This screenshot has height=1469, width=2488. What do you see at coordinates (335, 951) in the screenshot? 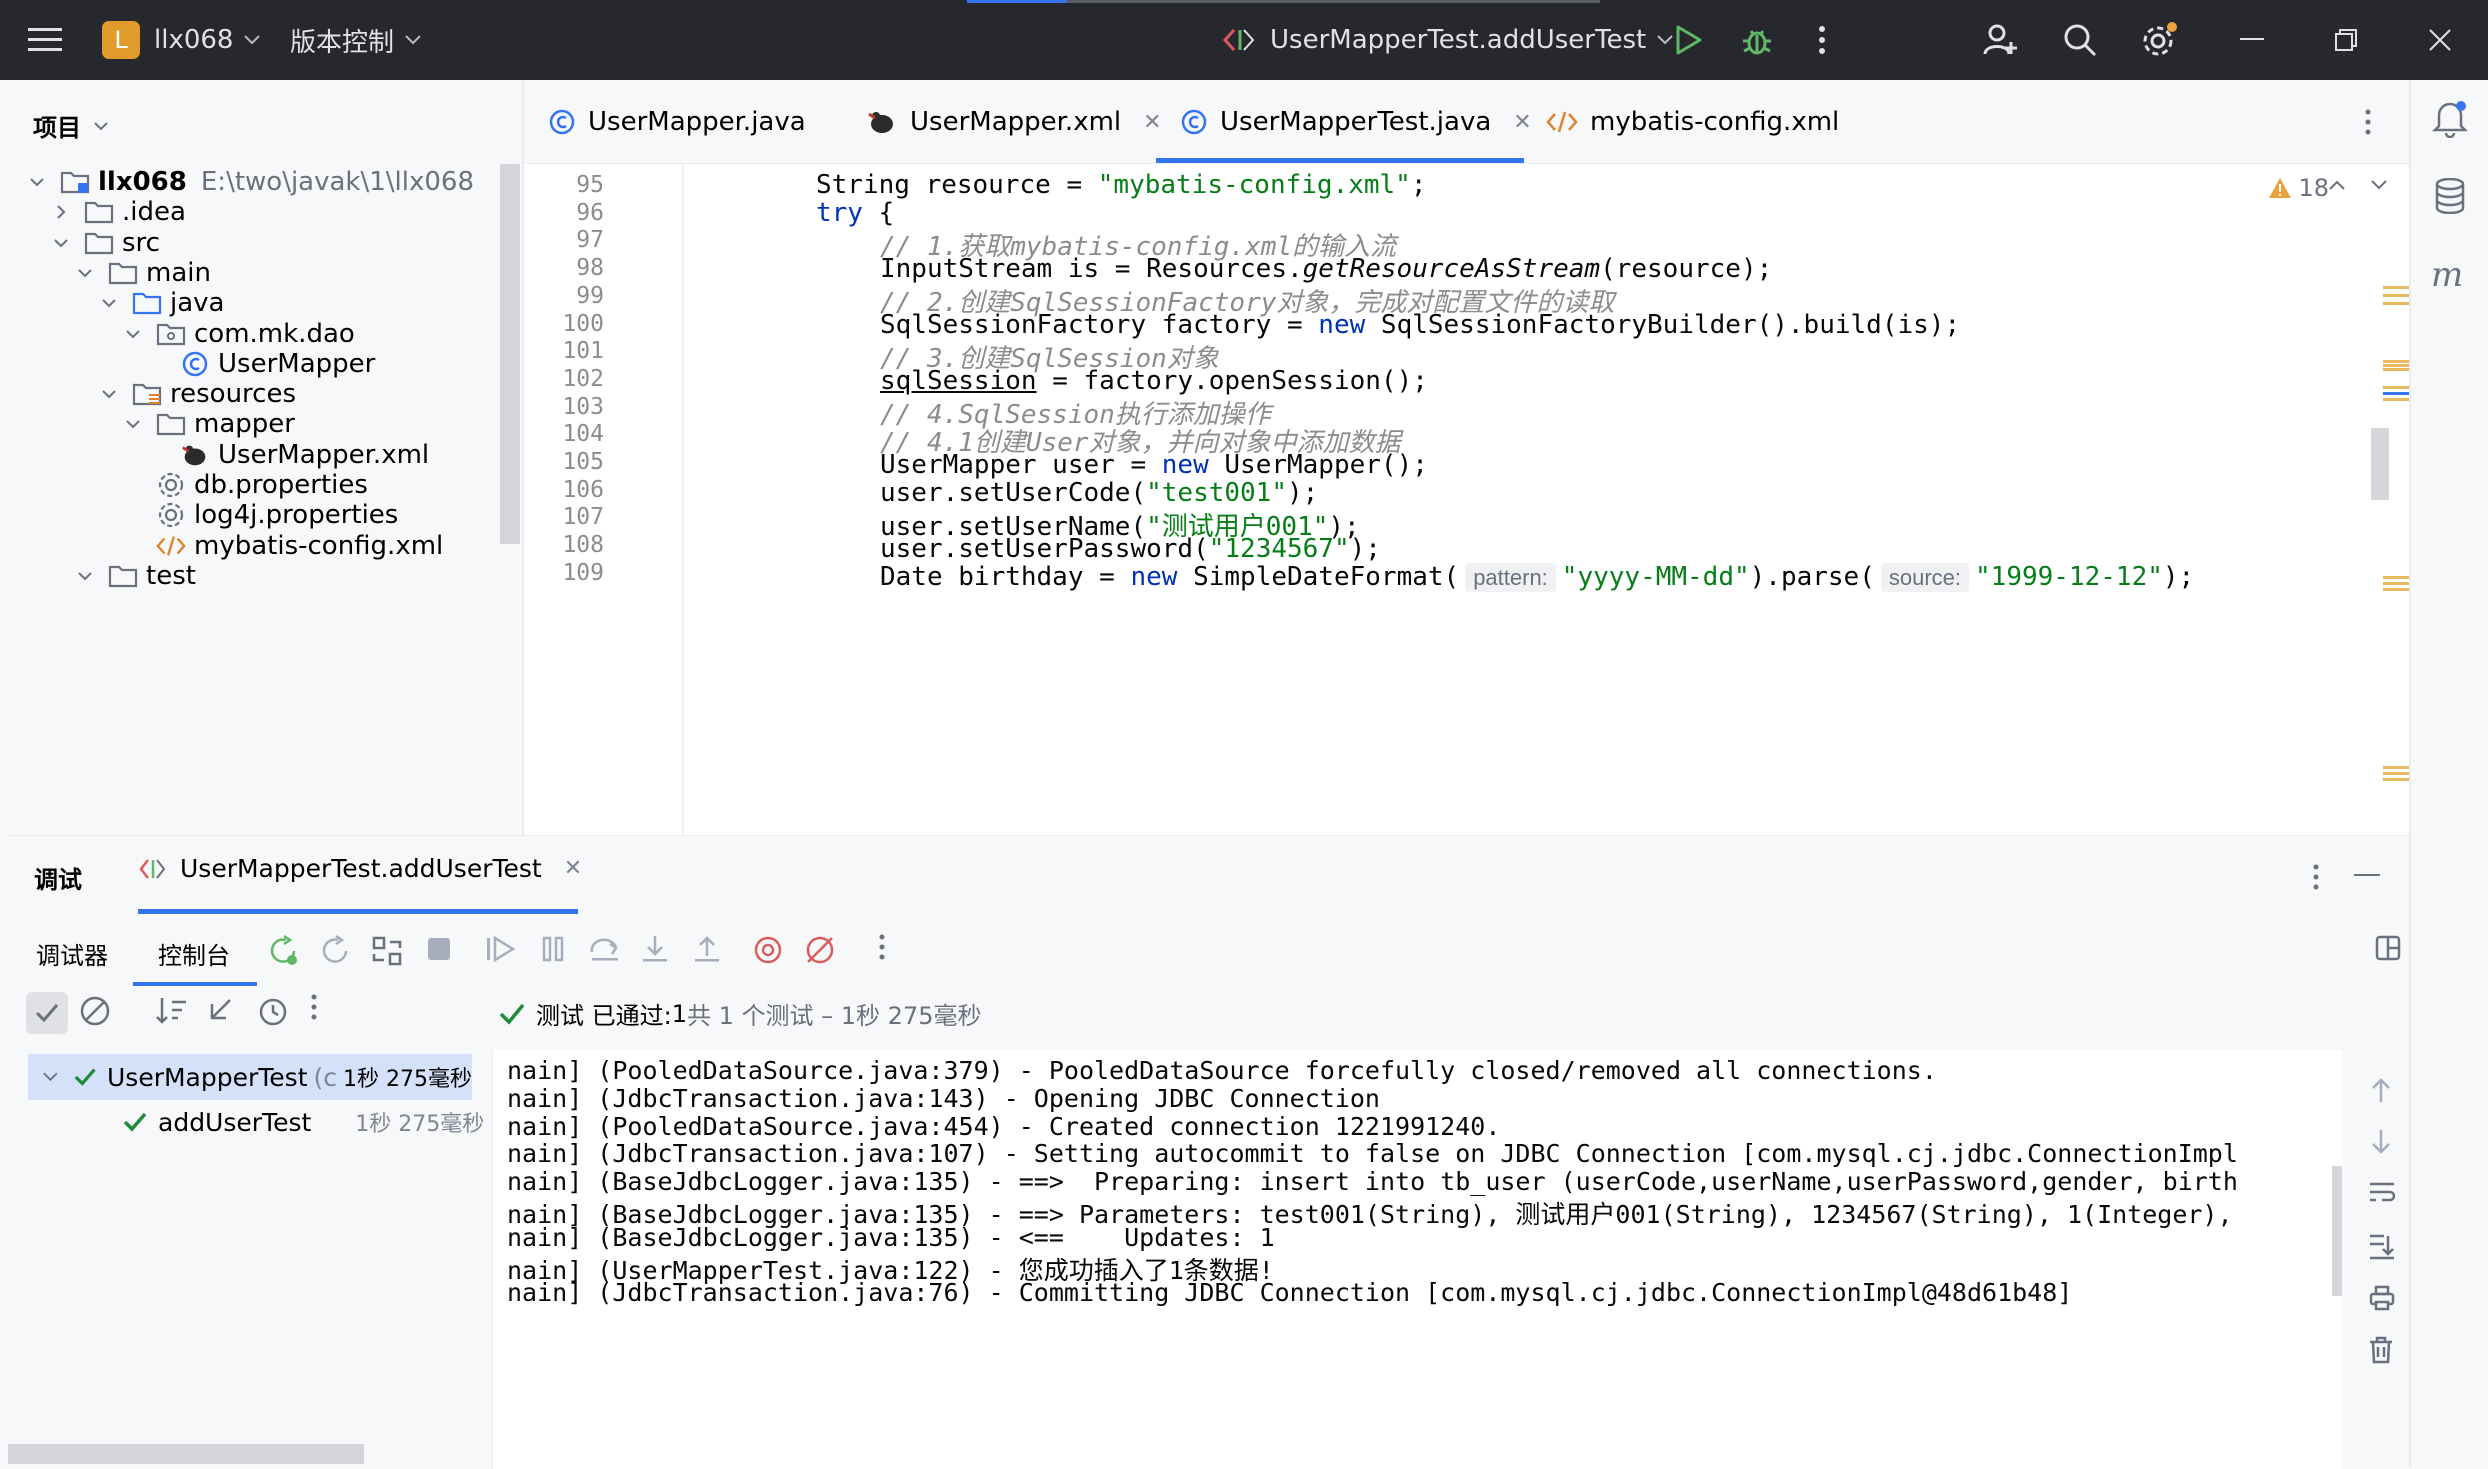
I see `rerun-failed-icon` at bounding box center [335, 951].